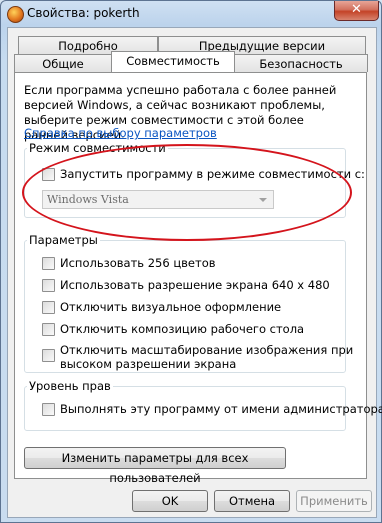 The image size is (382, 523). What do you see at coordinates (48, 409) in the screenshot?
I see `run-as-admin-checkbox` at bounding box center [48, 409].